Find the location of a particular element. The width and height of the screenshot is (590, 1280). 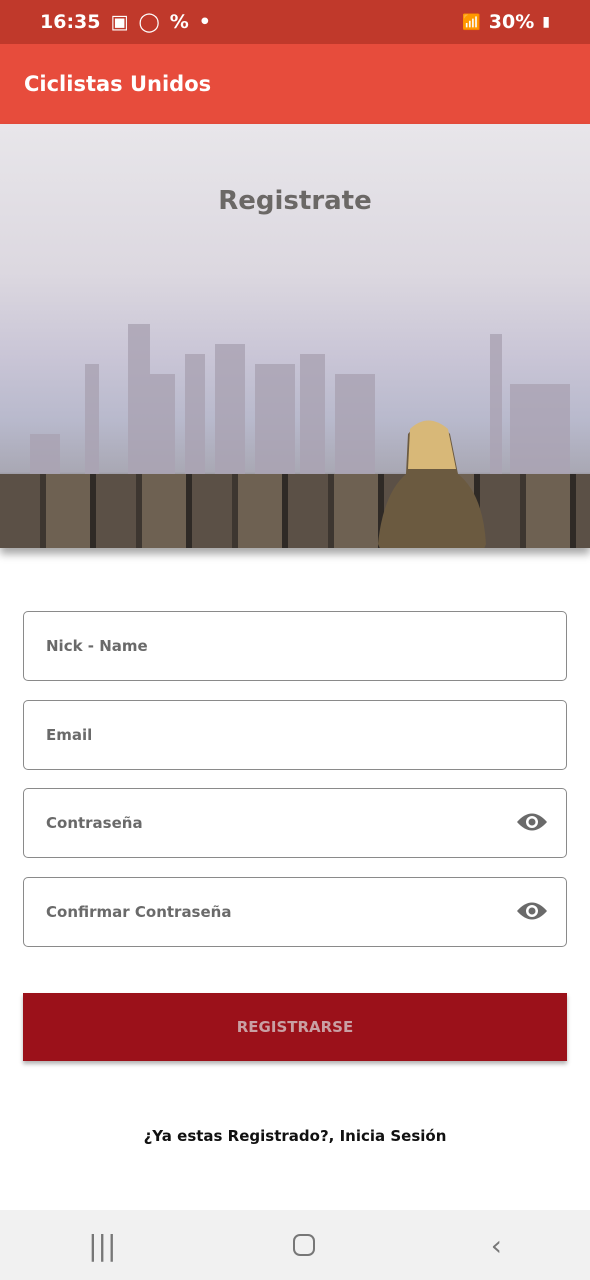

password-input: Contraseña is located at coordinates (295, 823).